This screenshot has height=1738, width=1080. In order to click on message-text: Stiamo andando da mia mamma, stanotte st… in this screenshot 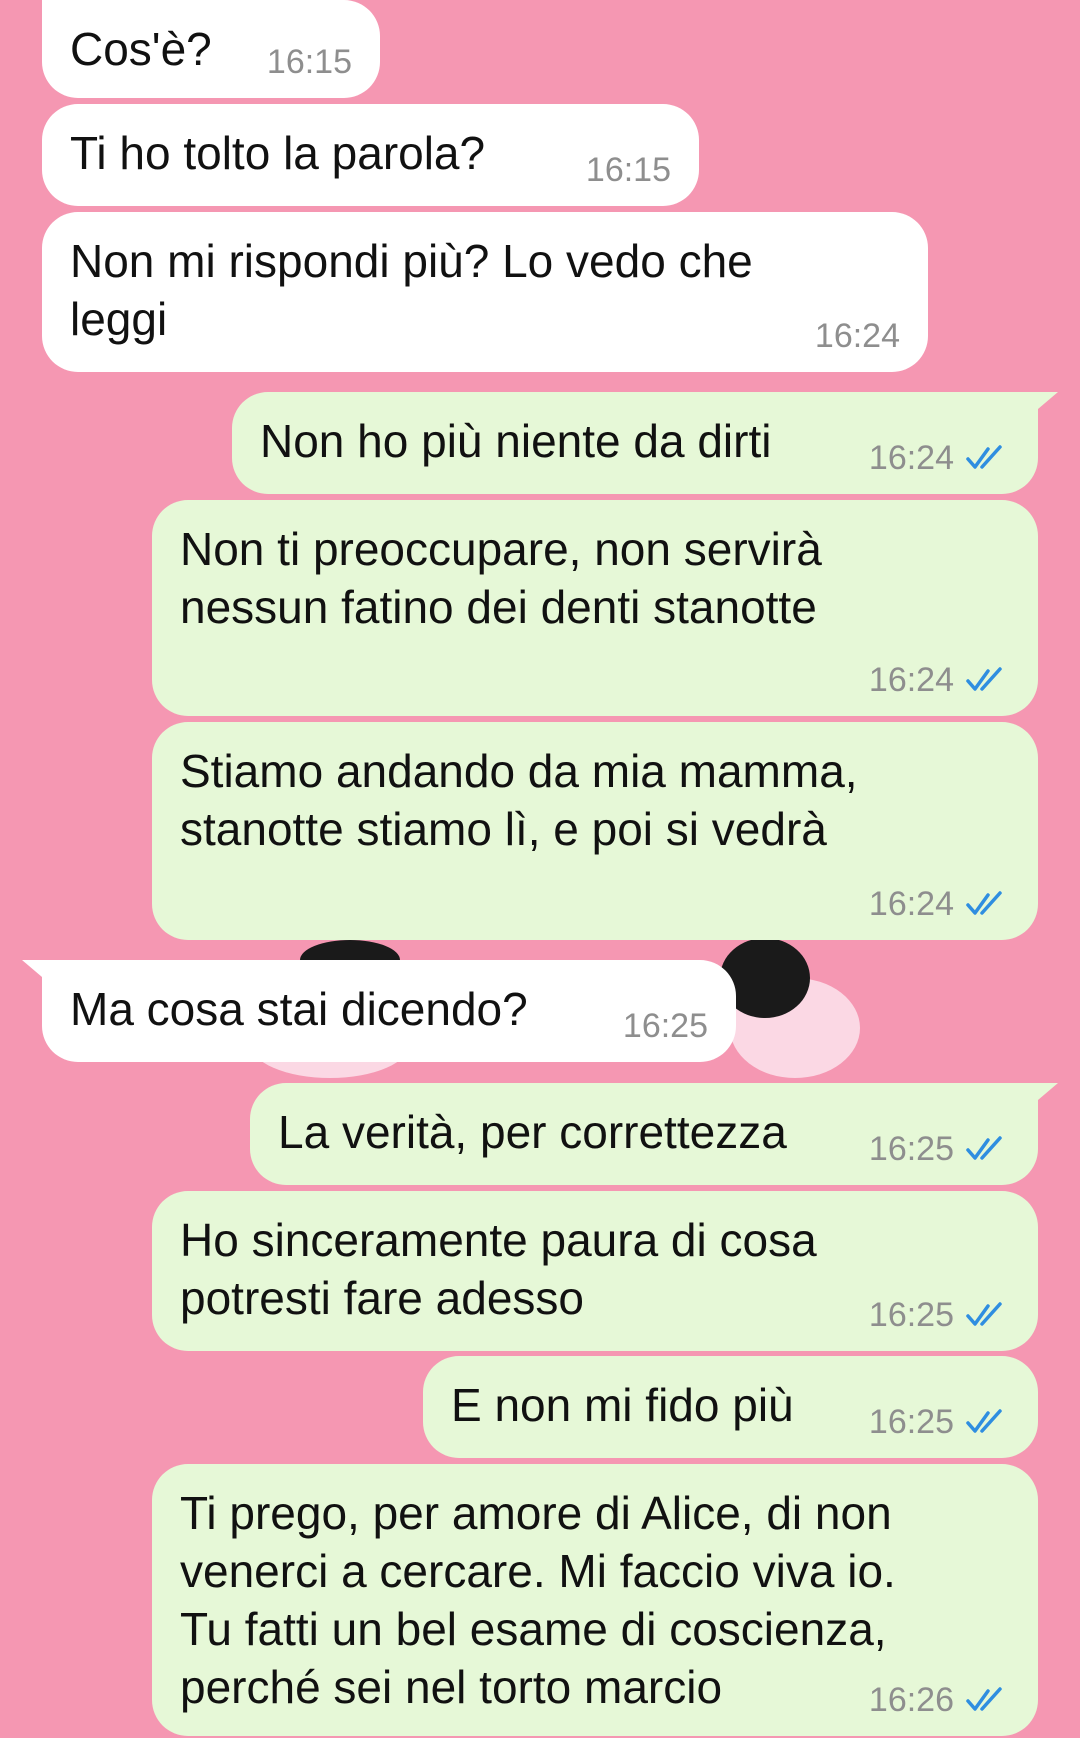, I will do `click(525, 800)`.